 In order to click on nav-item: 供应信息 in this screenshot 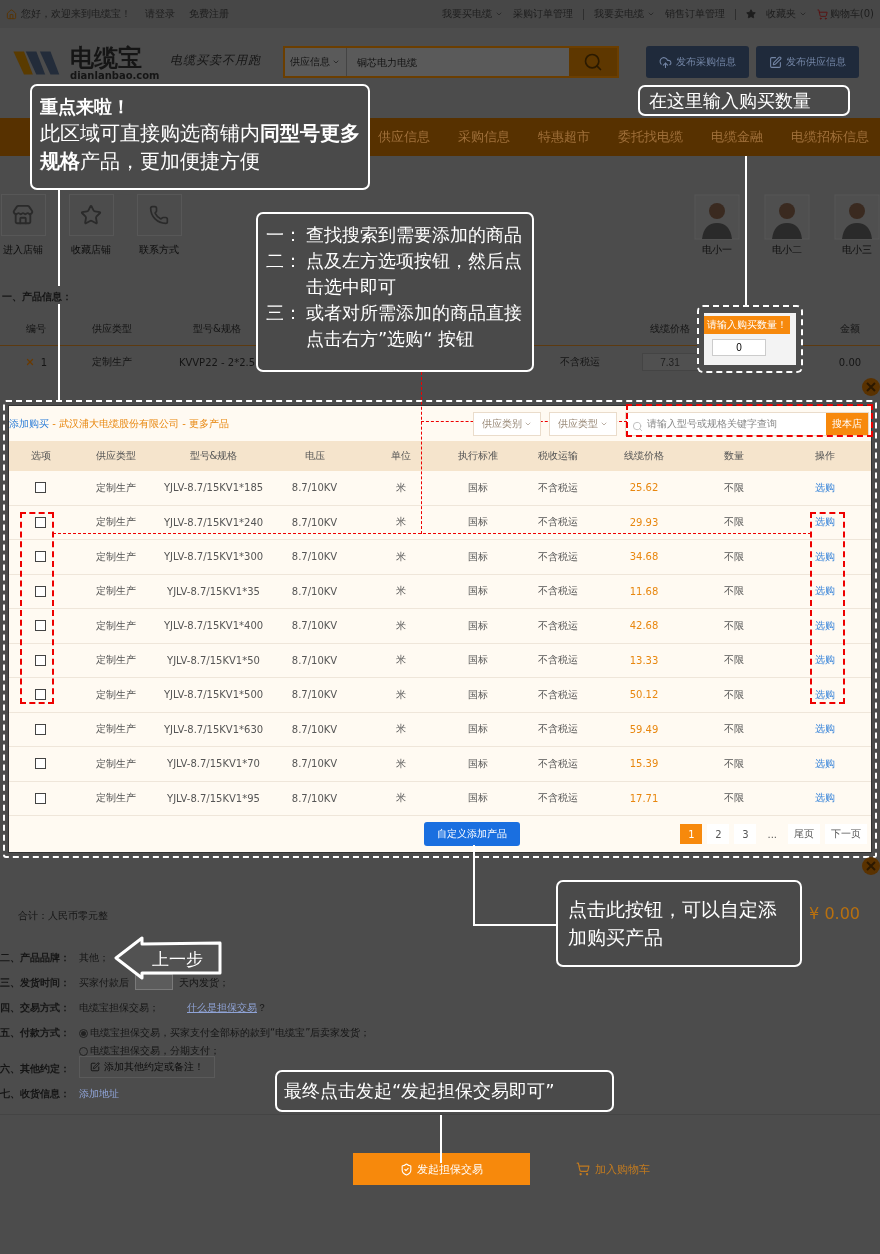, I will do `click(404, 137)`.